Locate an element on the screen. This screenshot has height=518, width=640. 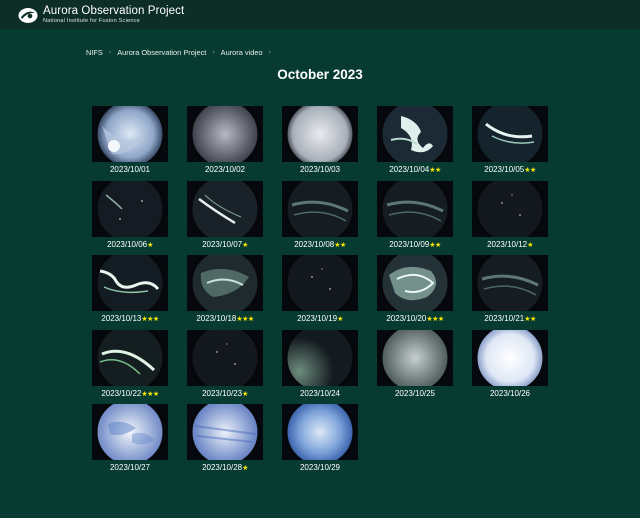
video-card: 2023/10/12★ is located at coordinates (510, 217).